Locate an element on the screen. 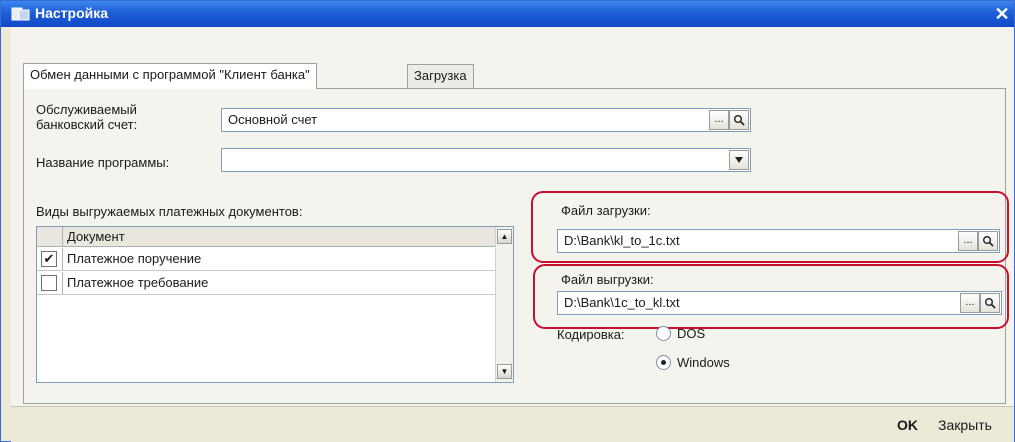  dialog-footer: OK Закрыть is located at coordinates (512, 424).